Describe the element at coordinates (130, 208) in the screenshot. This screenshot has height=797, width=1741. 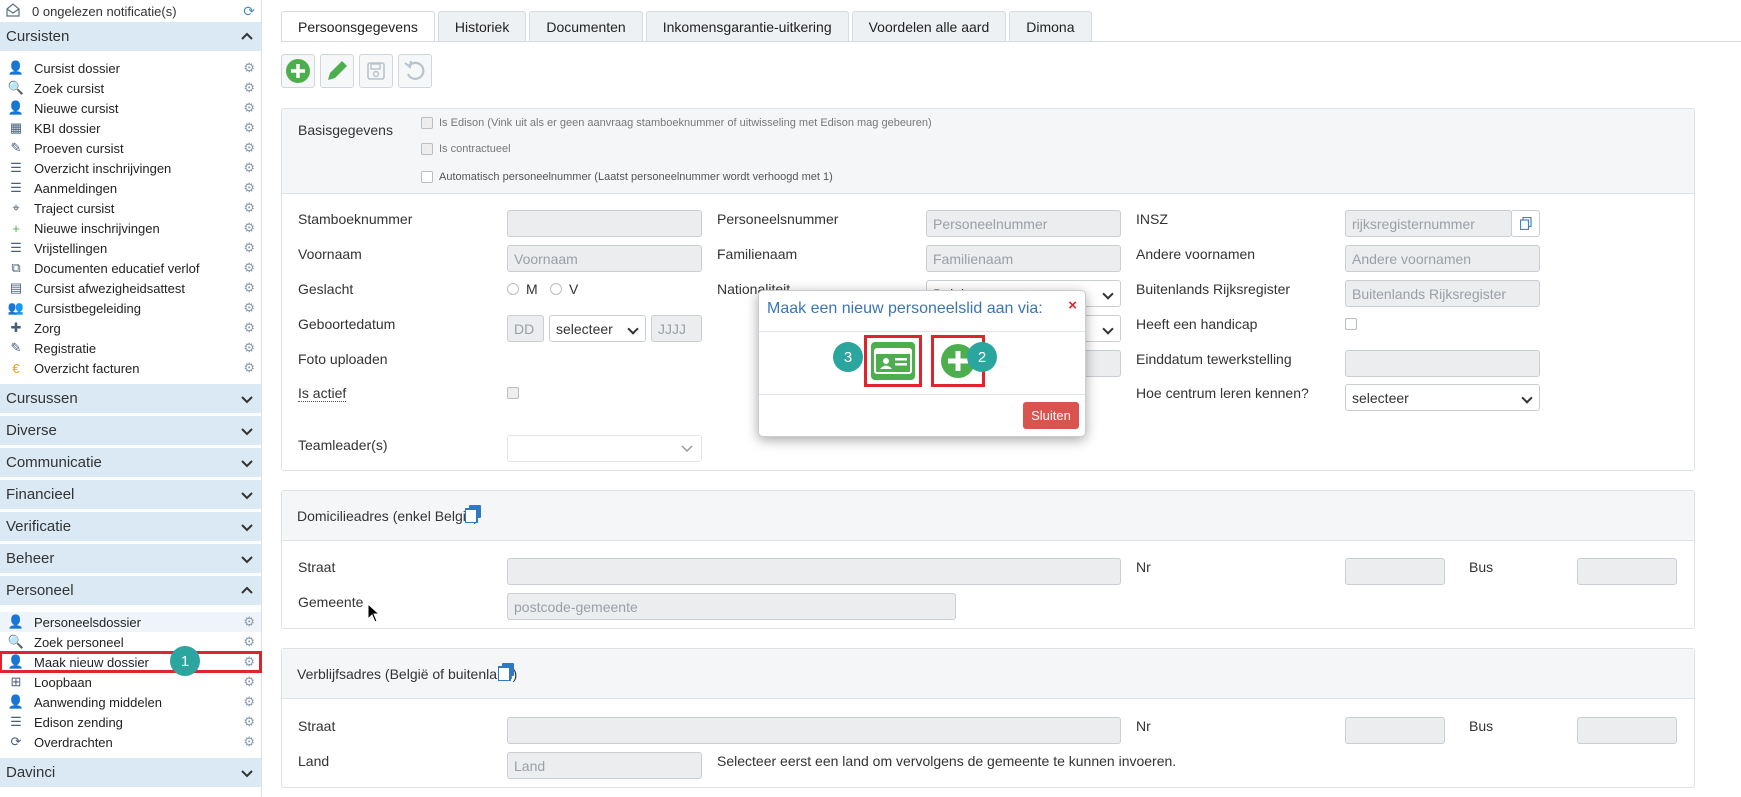
I see `sidebar-item-traject-cursist: ⌖ Traject cursist ⚙` at that location.